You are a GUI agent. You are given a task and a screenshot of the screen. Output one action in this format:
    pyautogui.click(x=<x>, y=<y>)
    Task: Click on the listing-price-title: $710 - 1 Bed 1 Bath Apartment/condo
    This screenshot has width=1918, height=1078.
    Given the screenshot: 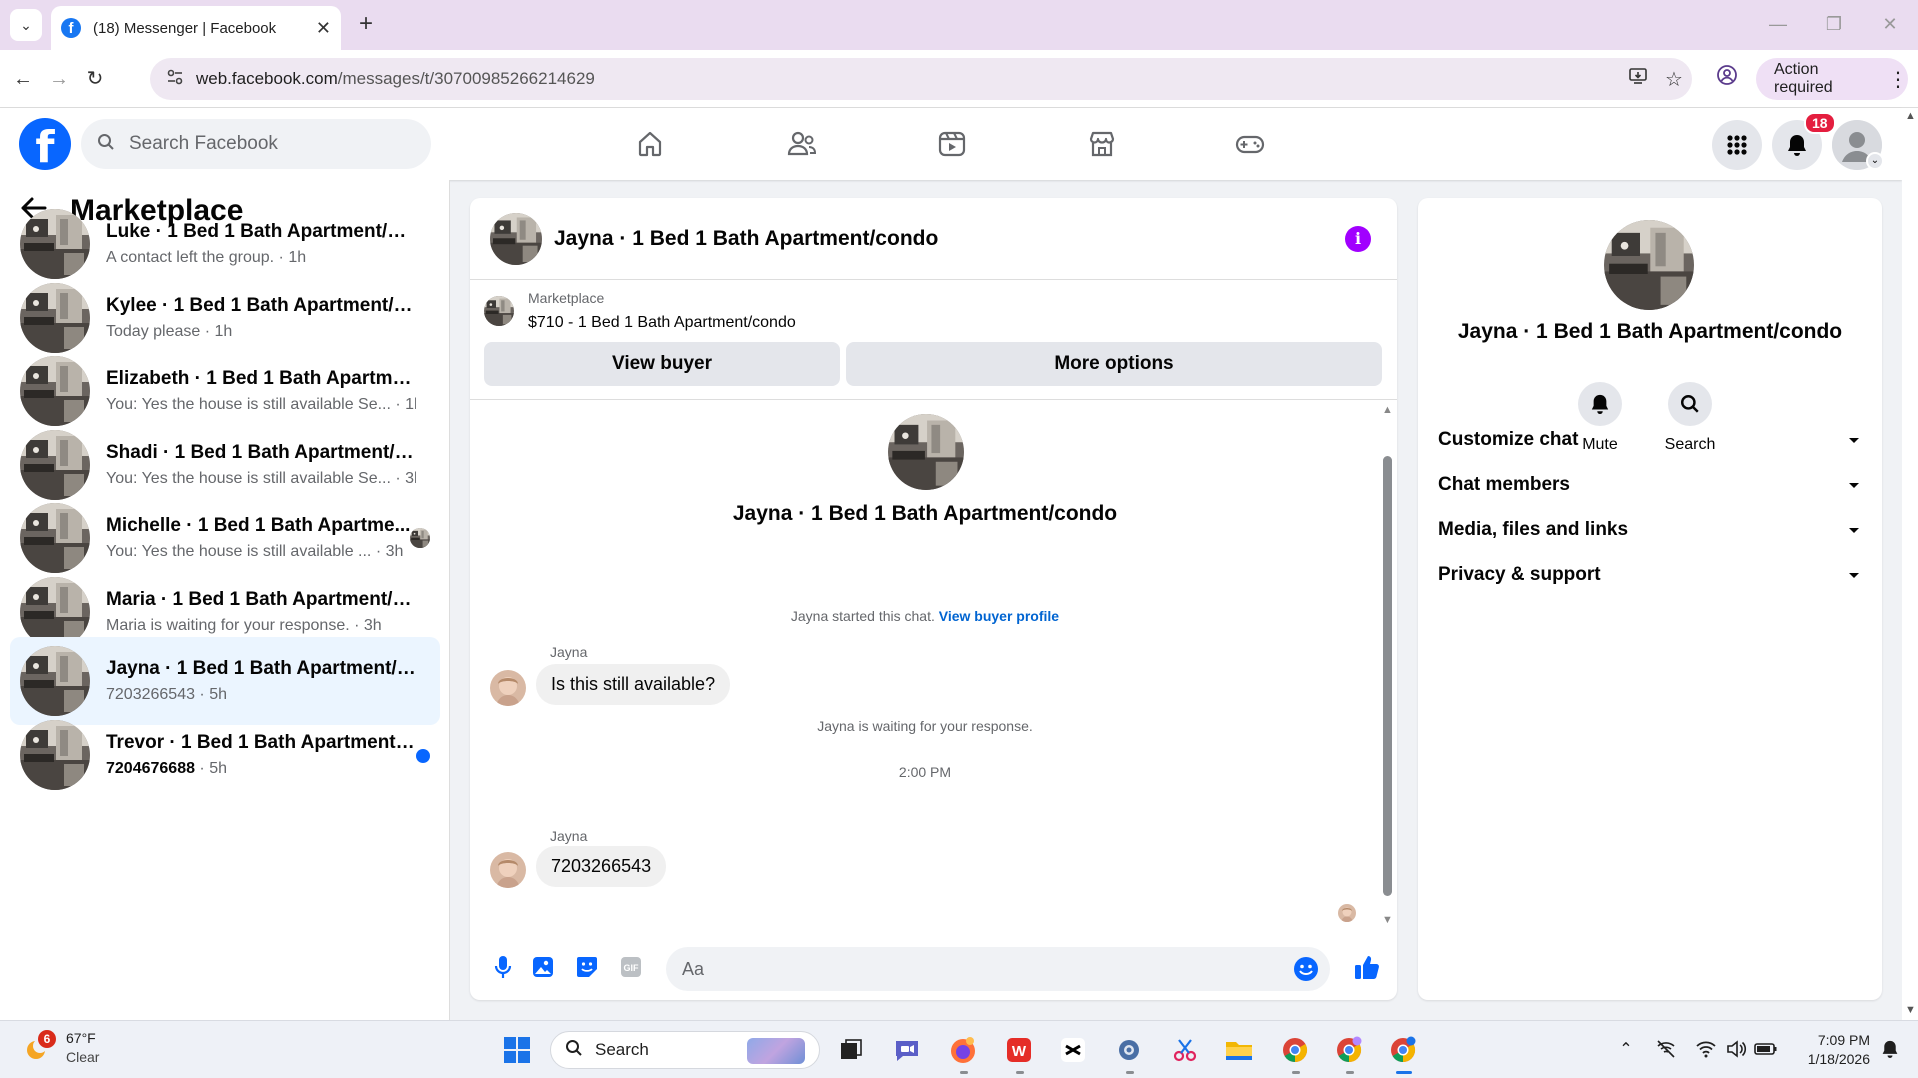 What is the action you would take?
    pyautogui.click(x=662, y=322)
    